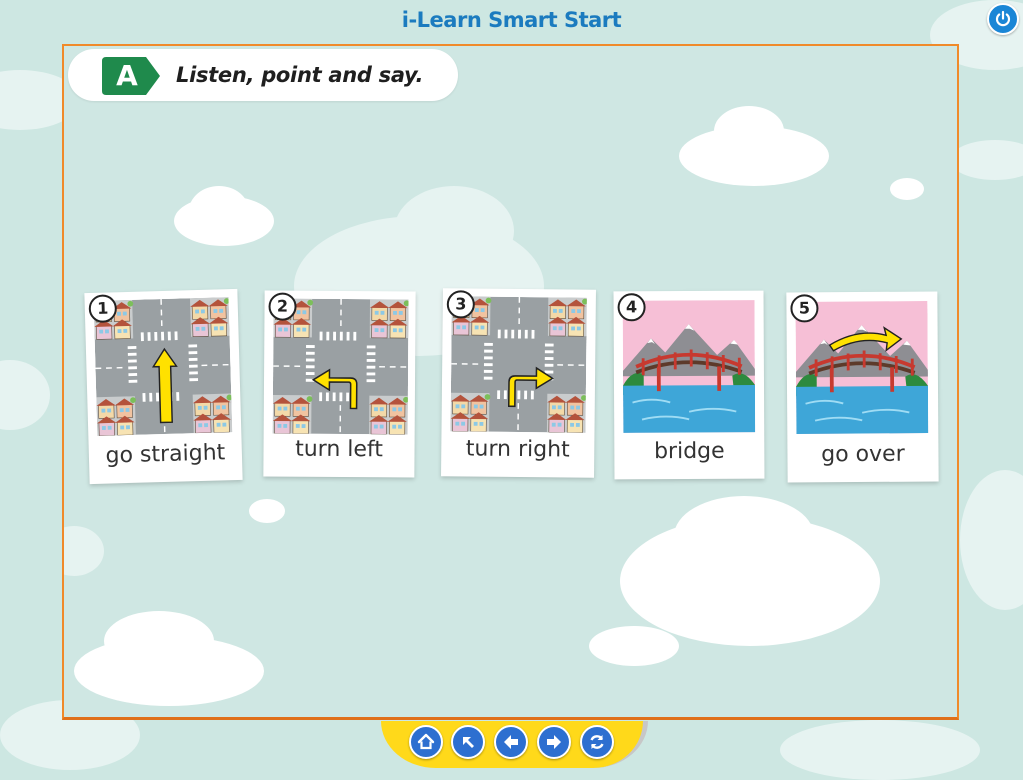 This screenshot has height=780, width=1023. I want to click on flashcard: 4 bridge, so click(689, 385).